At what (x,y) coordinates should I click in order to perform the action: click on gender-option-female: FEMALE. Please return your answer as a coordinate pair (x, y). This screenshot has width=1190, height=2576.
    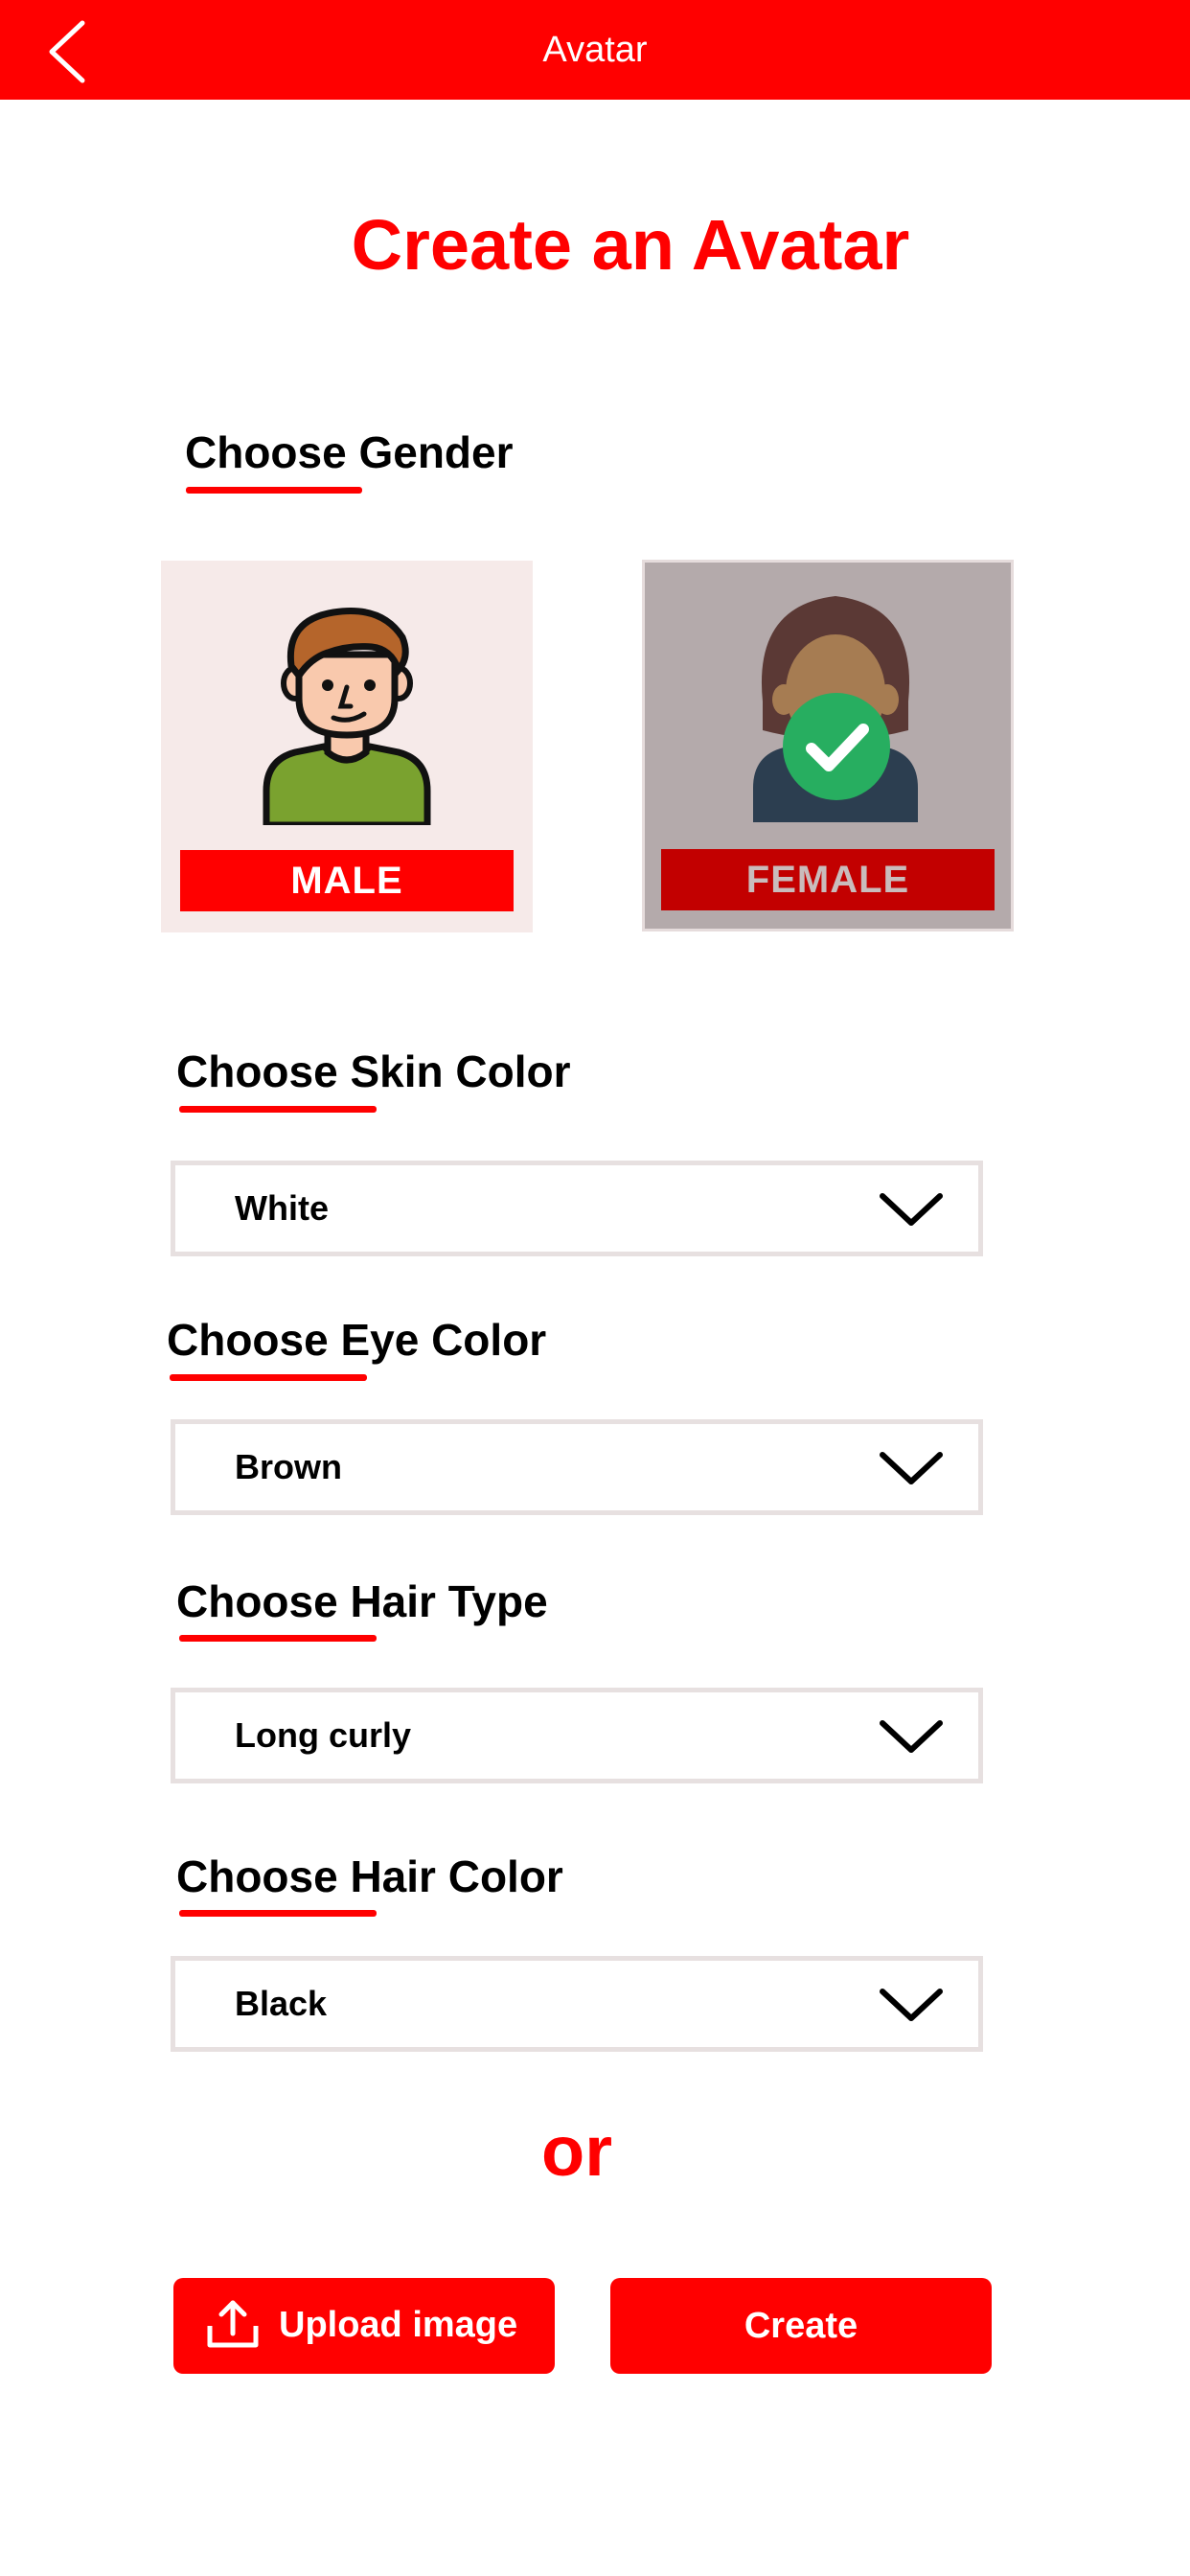
    Looking at the image, I should click on (828, 746).